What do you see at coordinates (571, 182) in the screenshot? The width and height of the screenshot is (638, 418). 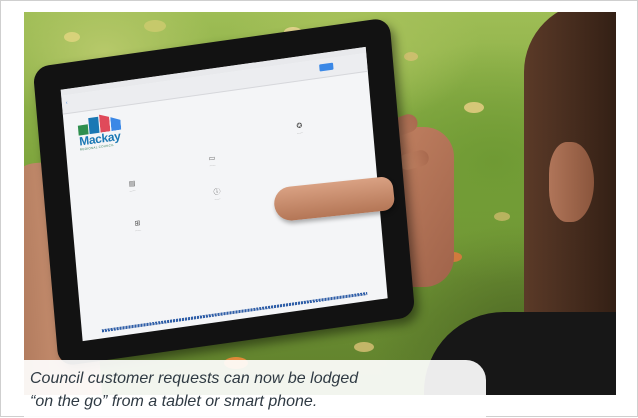 I see `person-ear` at bounding box center [571, 182].